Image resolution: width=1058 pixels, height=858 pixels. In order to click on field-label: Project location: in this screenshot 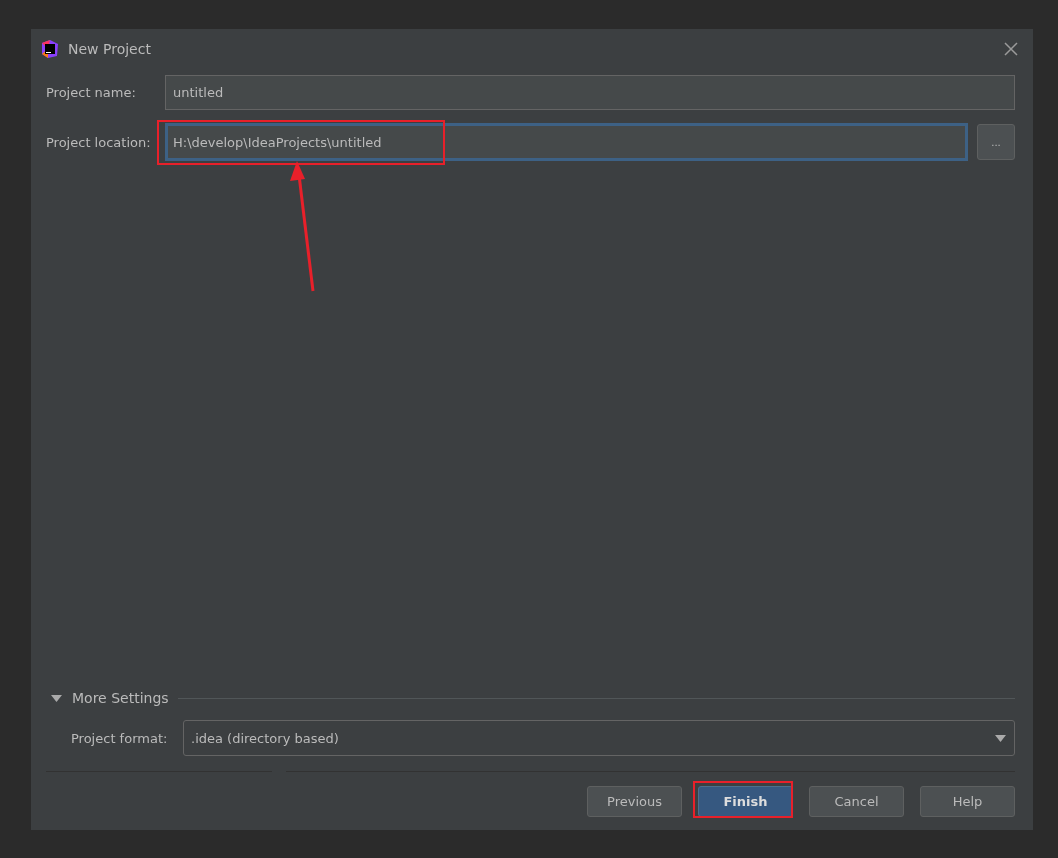, I will do `click(99, 142)`.